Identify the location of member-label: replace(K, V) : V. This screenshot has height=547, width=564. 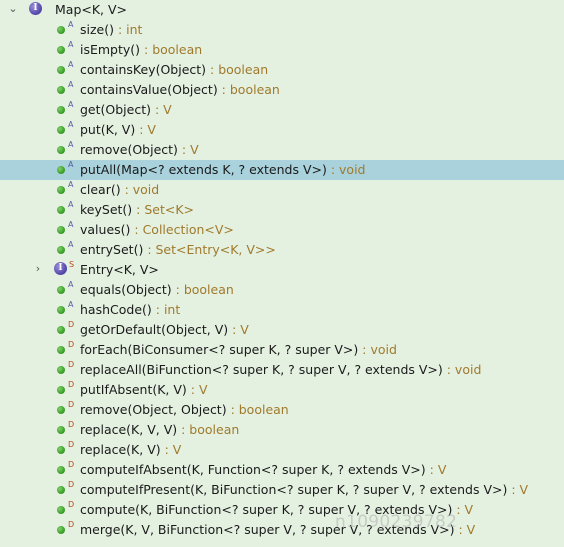
(130, 450).